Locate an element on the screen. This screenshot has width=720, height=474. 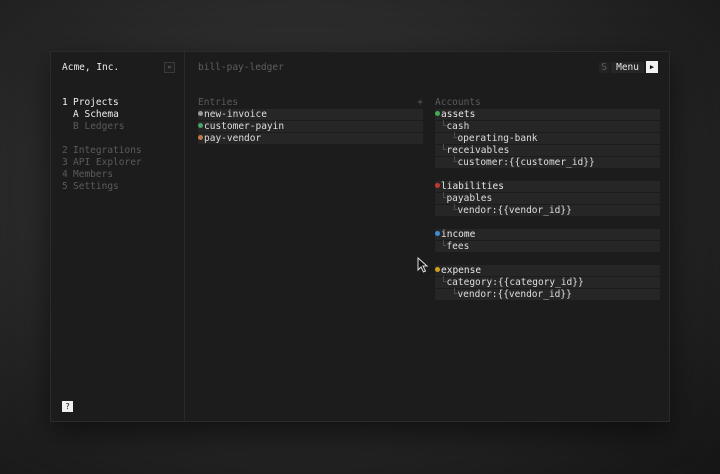
nav-item-integrations: 2 Integrations is located at coordinates (119, 151).